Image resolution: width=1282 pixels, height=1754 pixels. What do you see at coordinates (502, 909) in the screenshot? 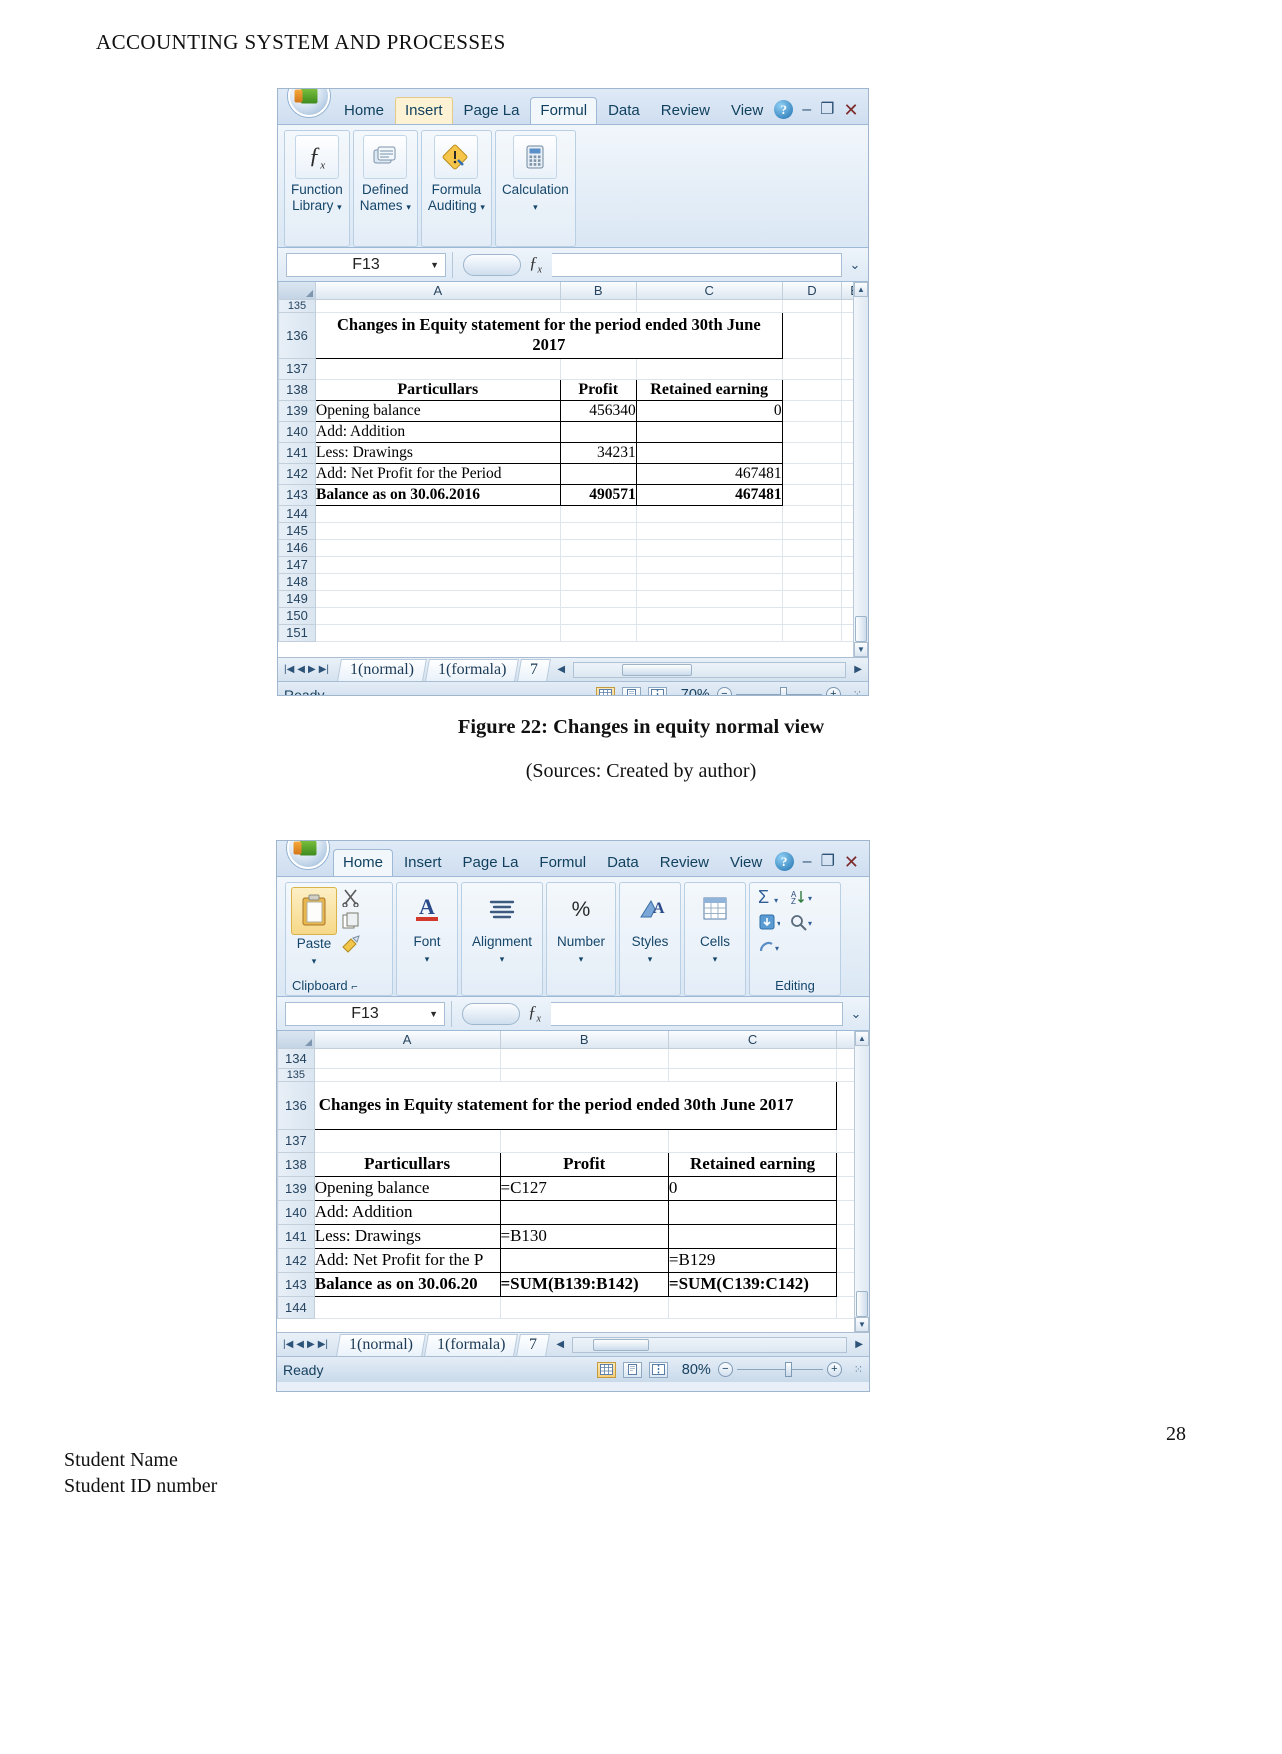
I see `alignment-icon` at bounding box center [502, 909].